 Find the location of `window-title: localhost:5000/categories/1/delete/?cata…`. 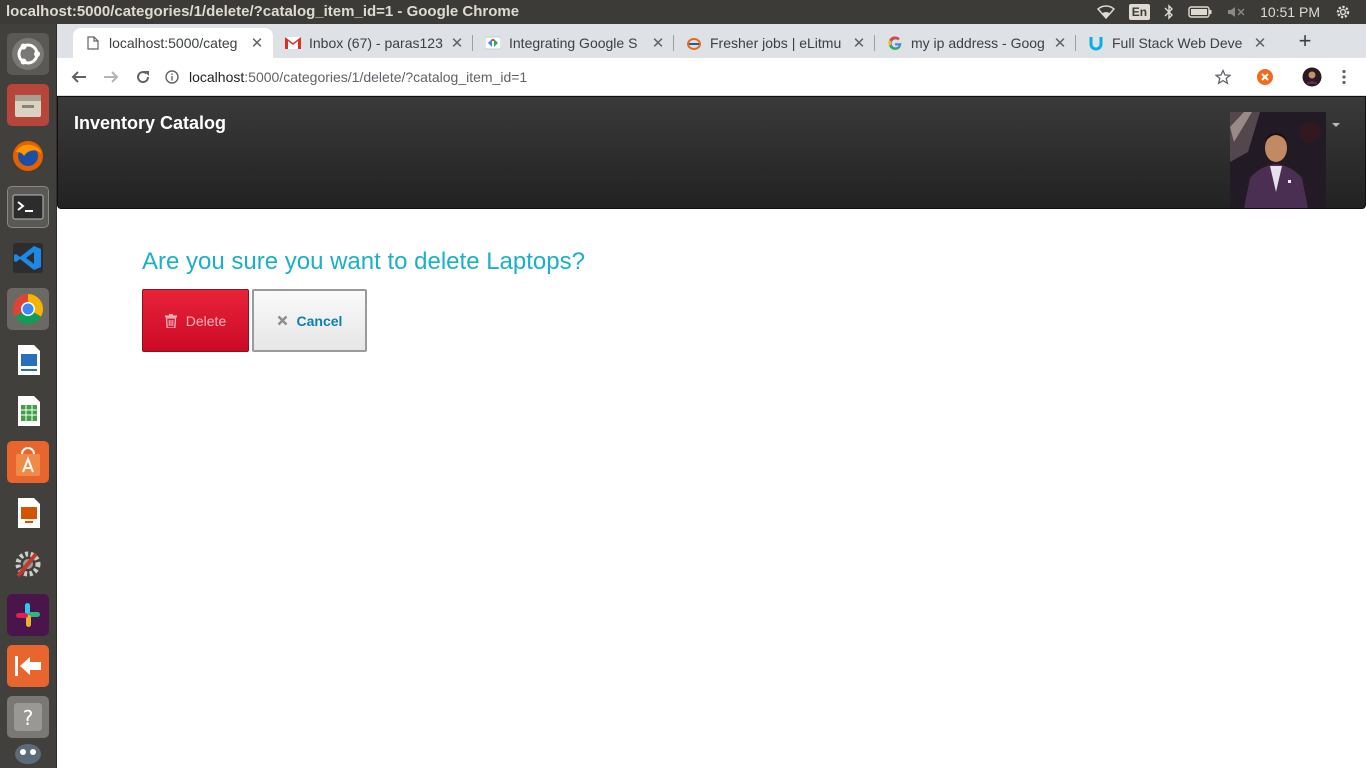

window-title: localhost:5000/categories/1/delete/?cata… is located at coordinates (263, 11).